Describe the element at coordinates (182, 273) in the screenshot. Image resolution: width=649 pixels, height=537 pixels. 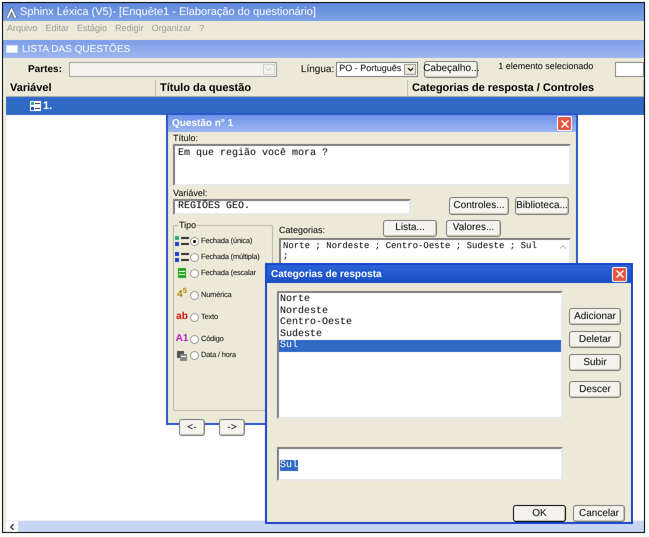
I see `scale-icon` at that location.